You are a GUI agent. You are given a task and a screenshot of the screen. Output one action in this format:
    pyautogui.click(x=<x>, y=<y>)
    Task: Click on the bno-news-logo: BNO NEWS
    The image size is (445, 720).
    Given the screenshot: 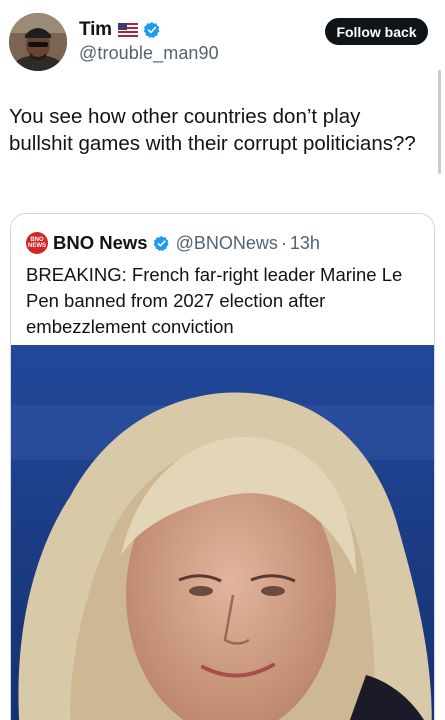 What is the action you would take?
    pyautogui.click(x=37, y=243)
    